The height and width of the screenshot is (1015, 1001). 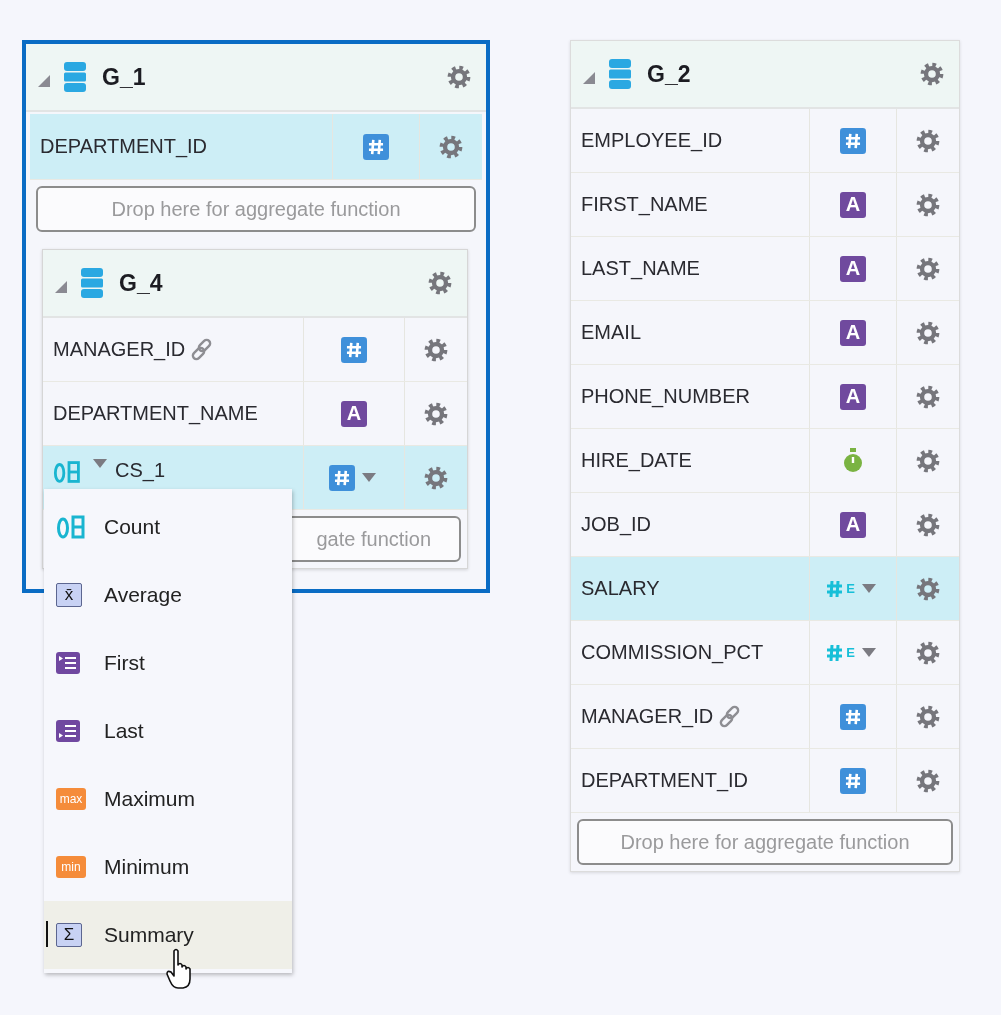 I want to click on field-row: LAST_NAME A, so click(x=765, y=269).